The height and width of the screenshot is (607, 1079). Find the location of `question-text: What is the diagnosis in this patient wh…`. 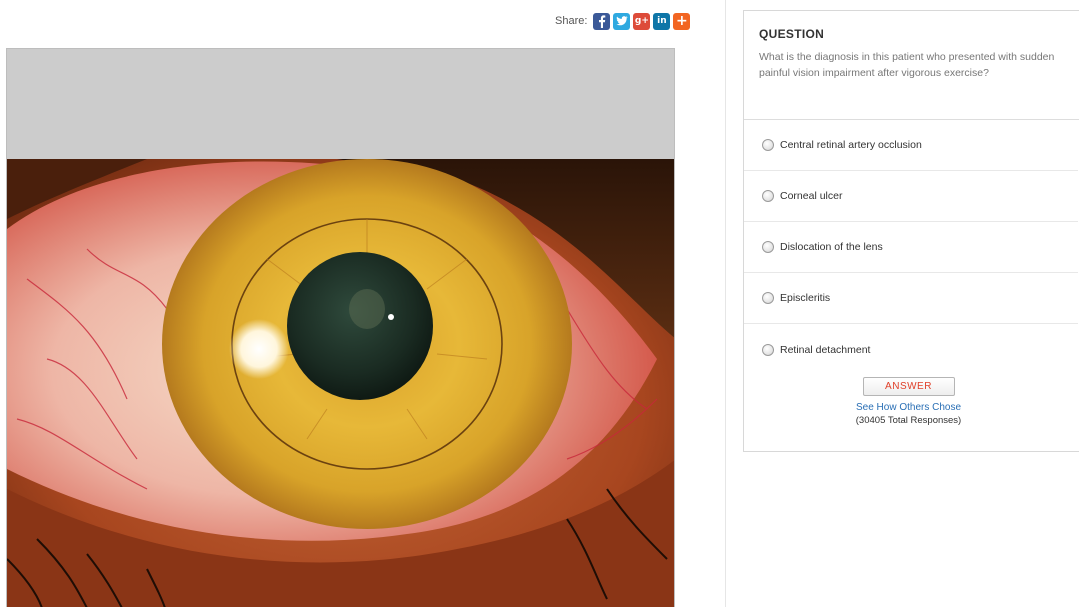

question-text: What is the diagnosis in this patient wh… is located at coordinates (907, 65).